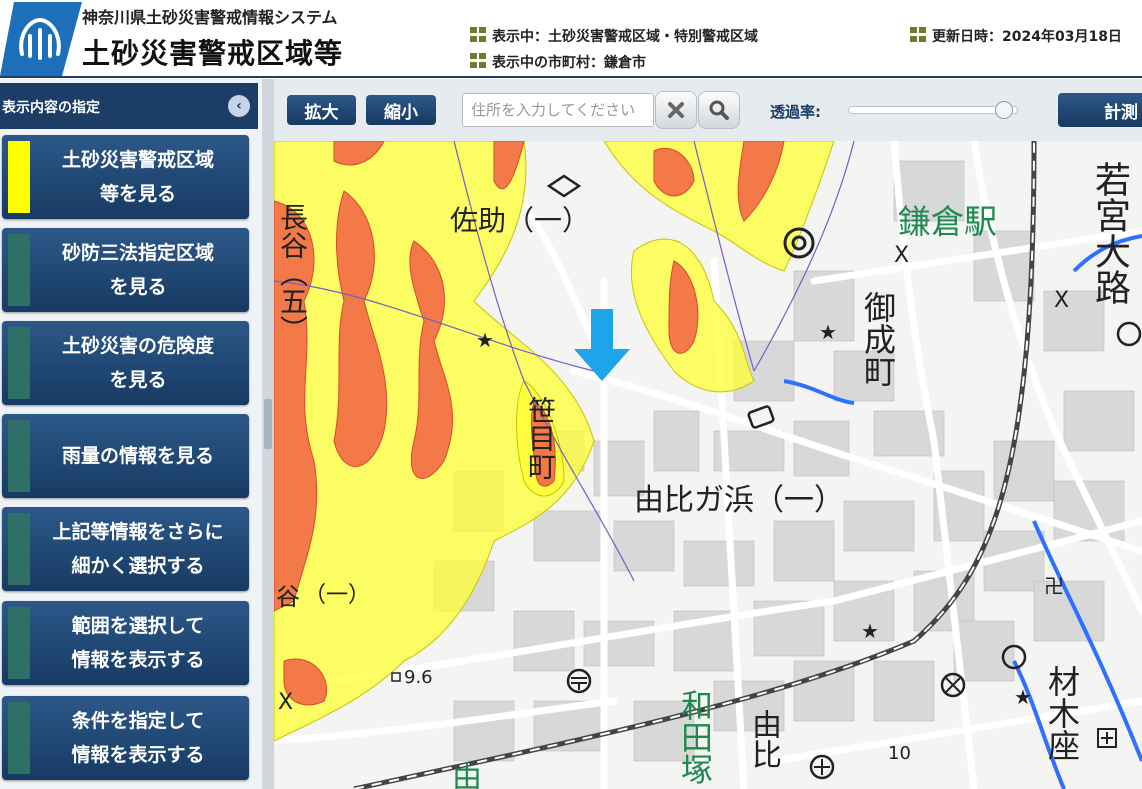 The height and width of the screenshot is (789, 1142). I want to click on menu-danger-level: 土砂災害の危険度 を見る, so click(125, 363).